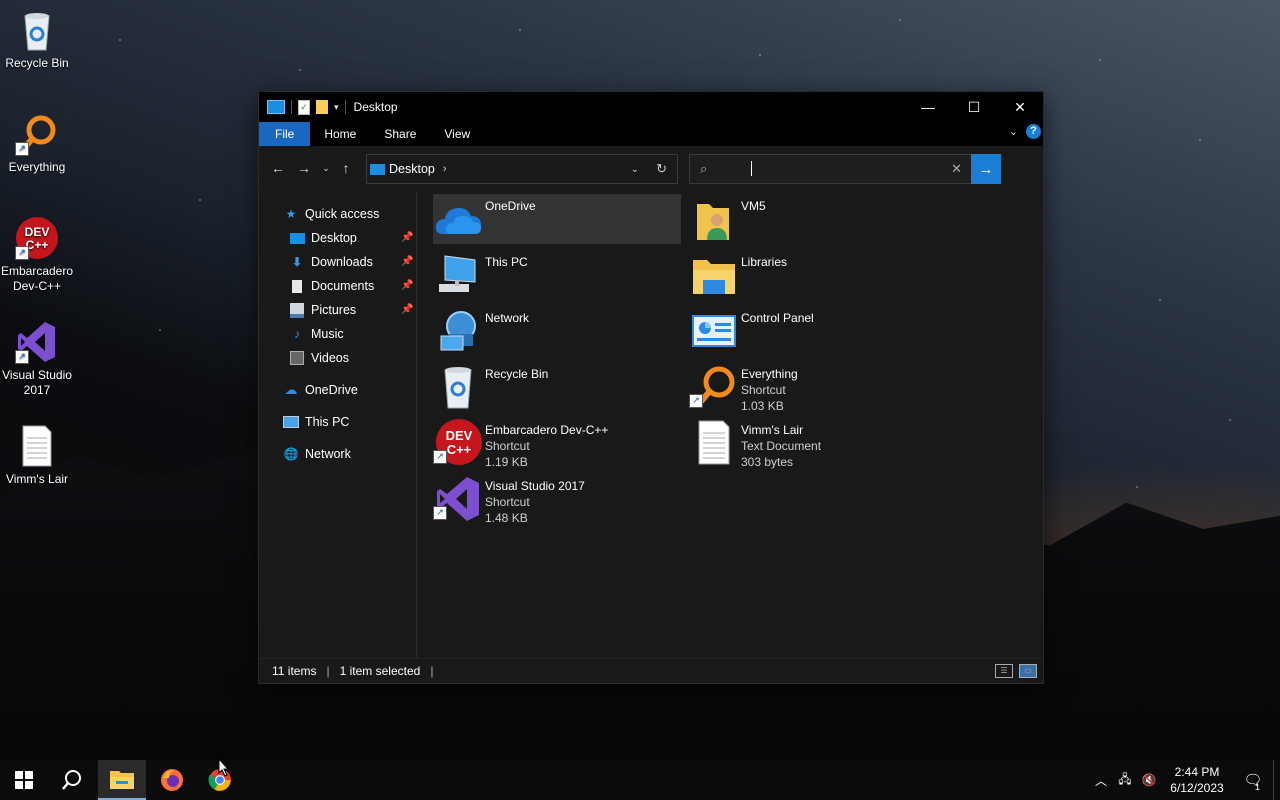  Describe the element at coordinates (316, 422) in the screenshot. I see `nav-item-this-pc: This PC` at that location.